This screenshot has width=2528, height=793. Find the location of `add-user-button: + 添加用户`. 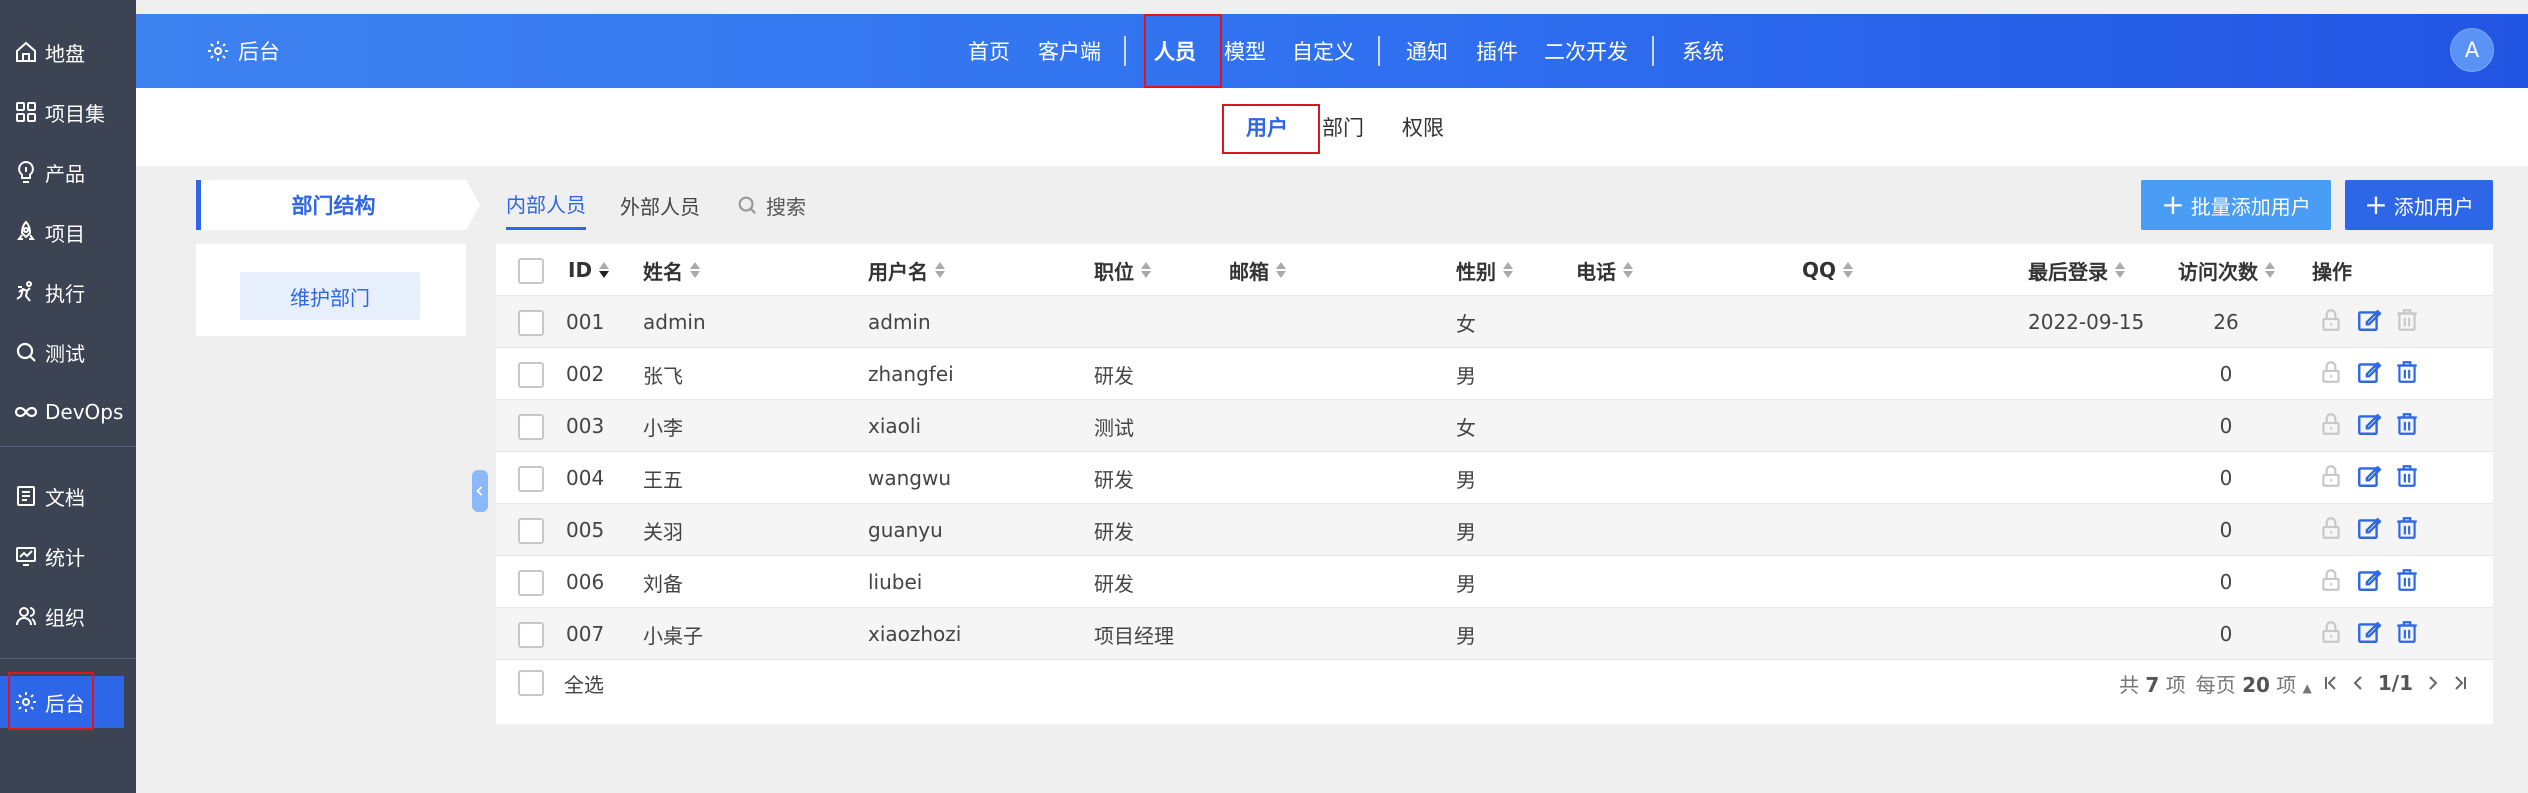

add-user-button: + 添加用户 is located at coordinates (2419, 205).